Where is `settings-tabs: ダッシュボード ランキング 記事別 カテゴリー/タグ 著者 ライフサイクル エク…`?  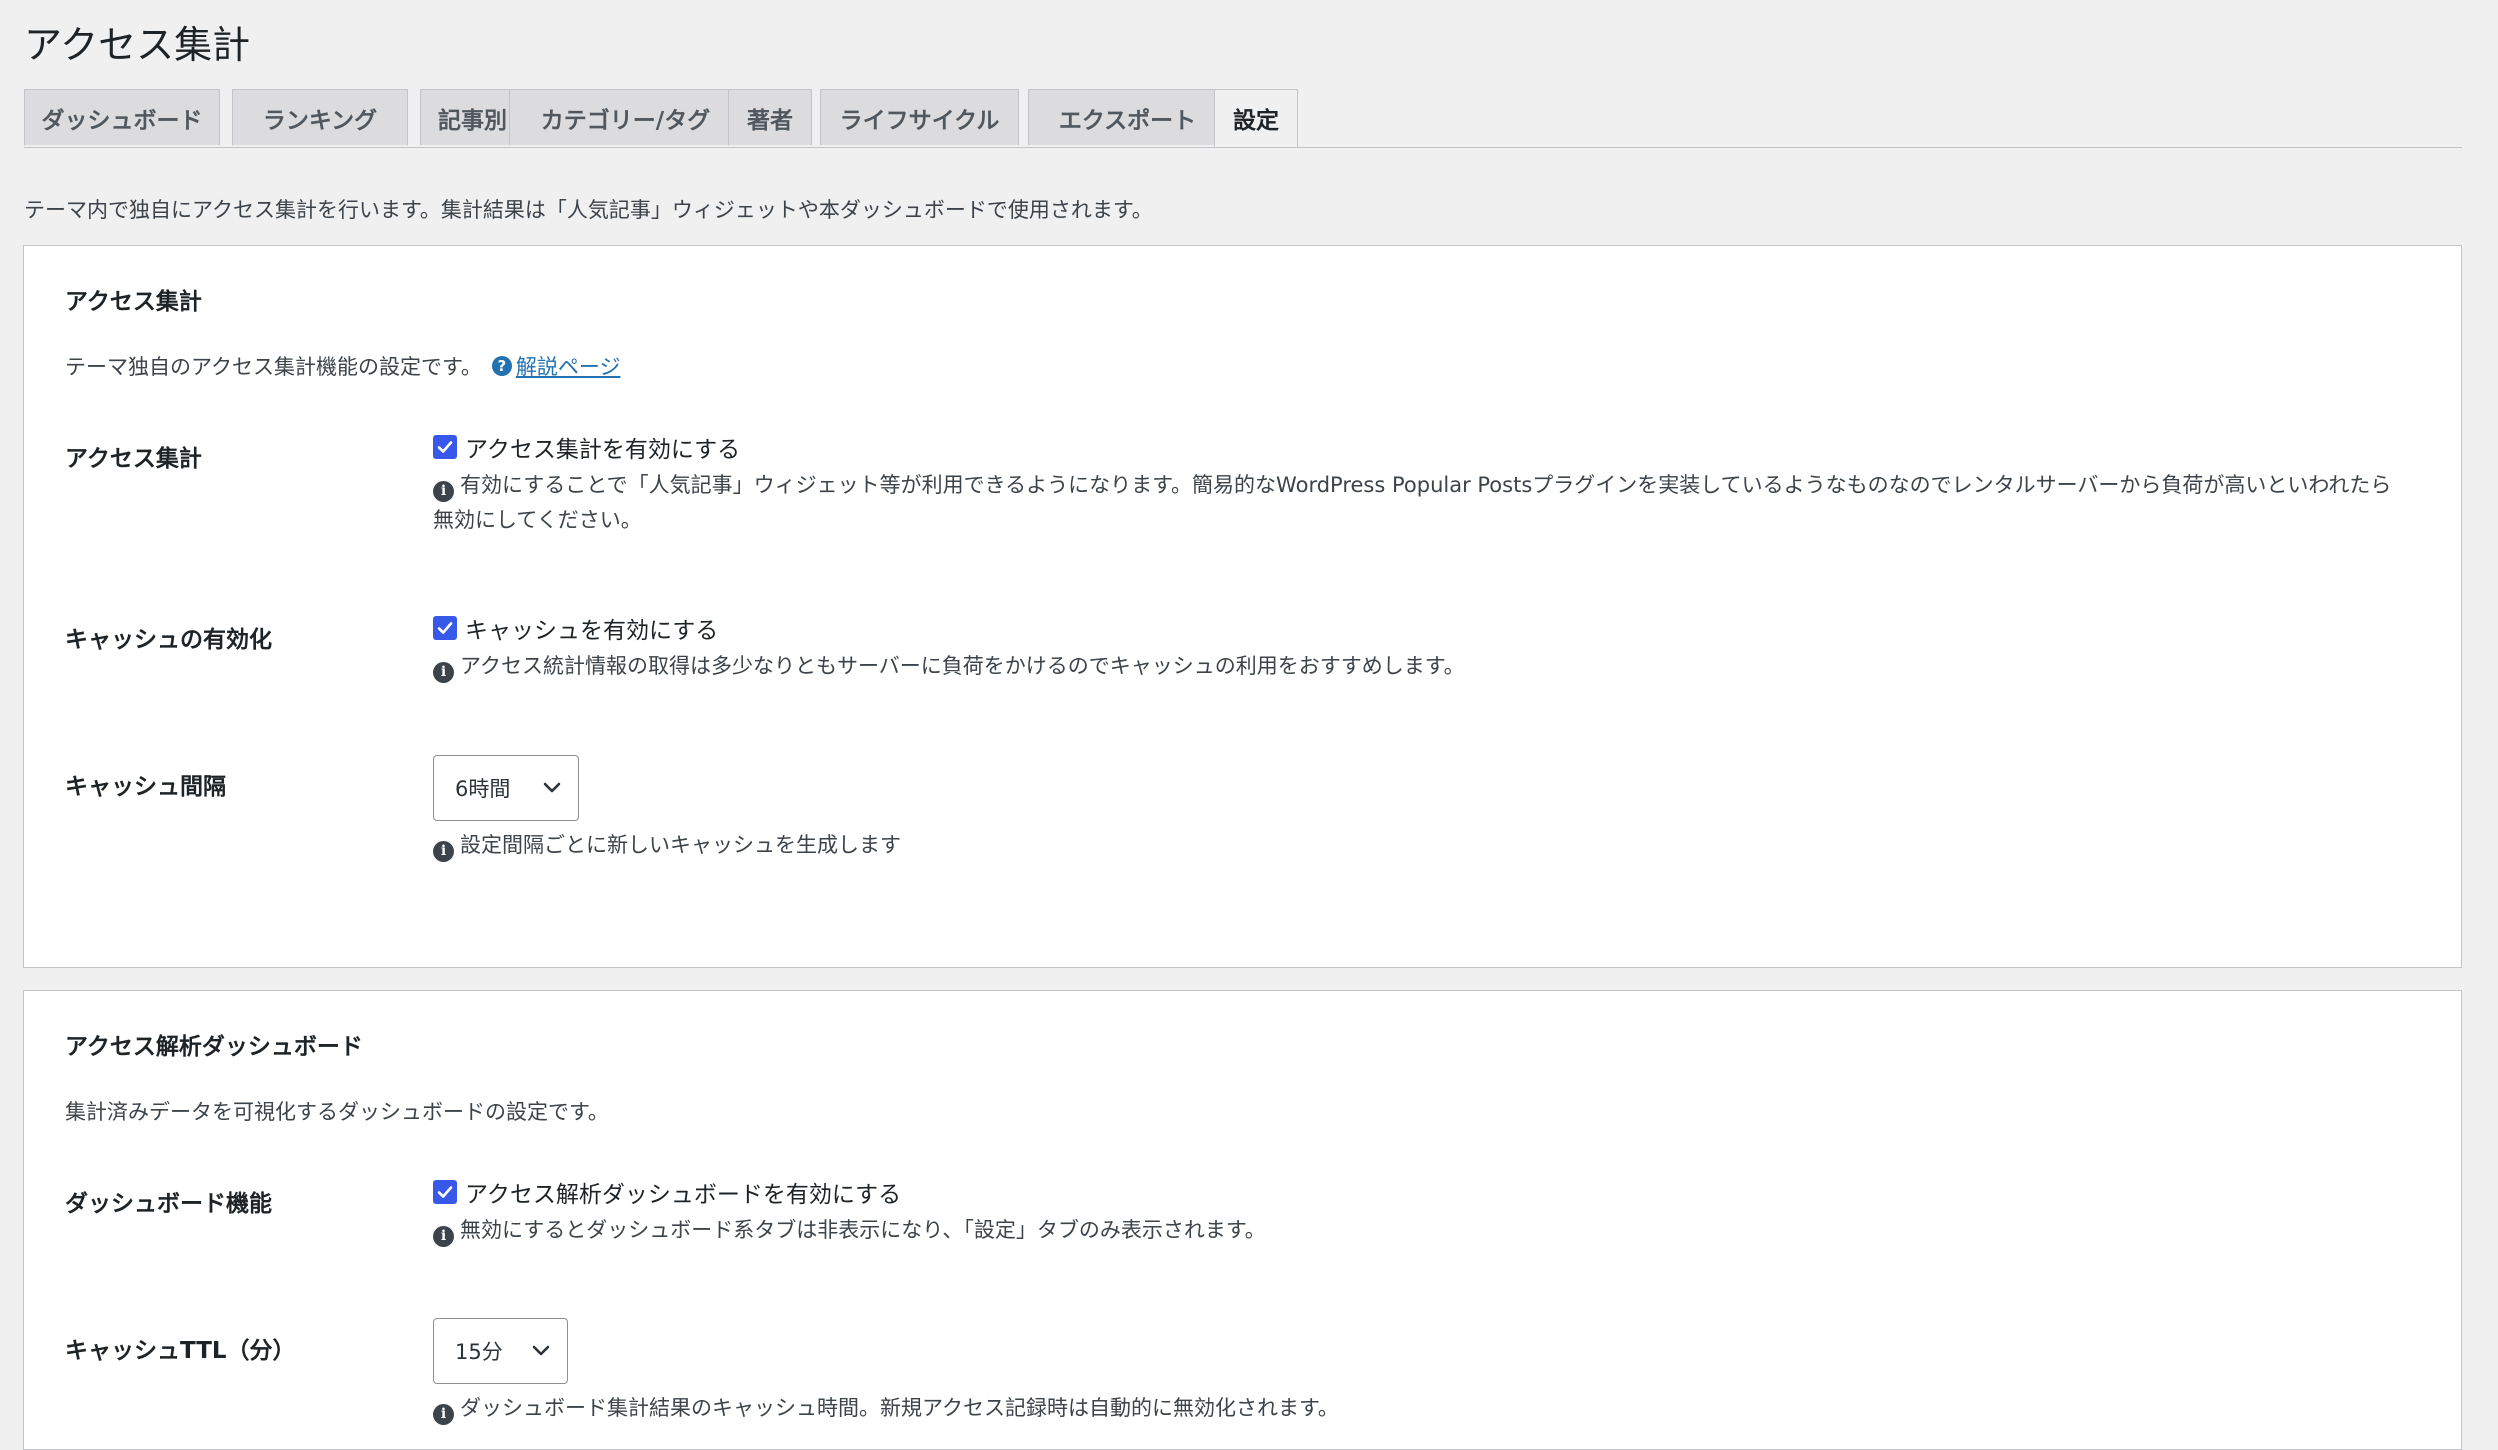 settings-tabs: ダッシュボード ランキング 記事別 カテゴリー/タグ 著者 ライフサイクル エク… is located at coordinates (1243, 118).